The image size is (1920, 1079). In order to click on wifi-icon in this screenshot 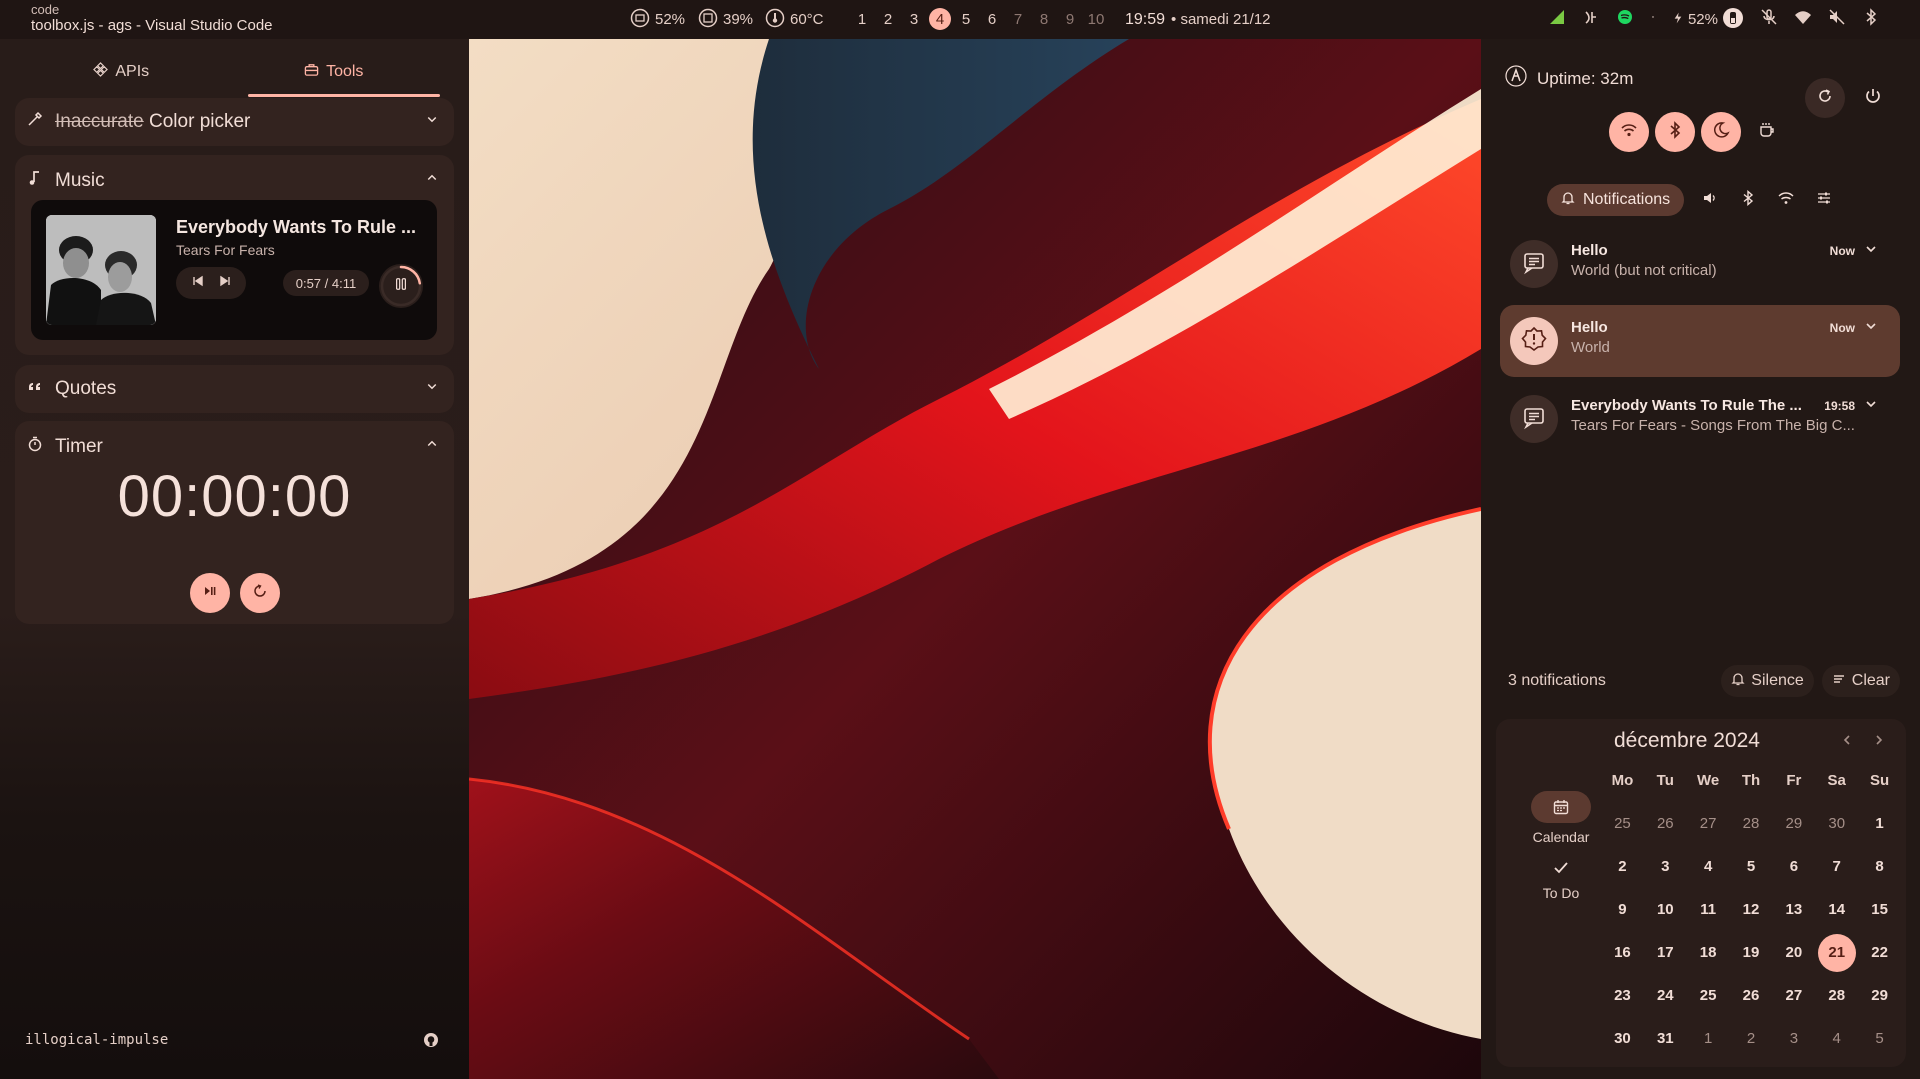, I will do `click(1803, 19)`.